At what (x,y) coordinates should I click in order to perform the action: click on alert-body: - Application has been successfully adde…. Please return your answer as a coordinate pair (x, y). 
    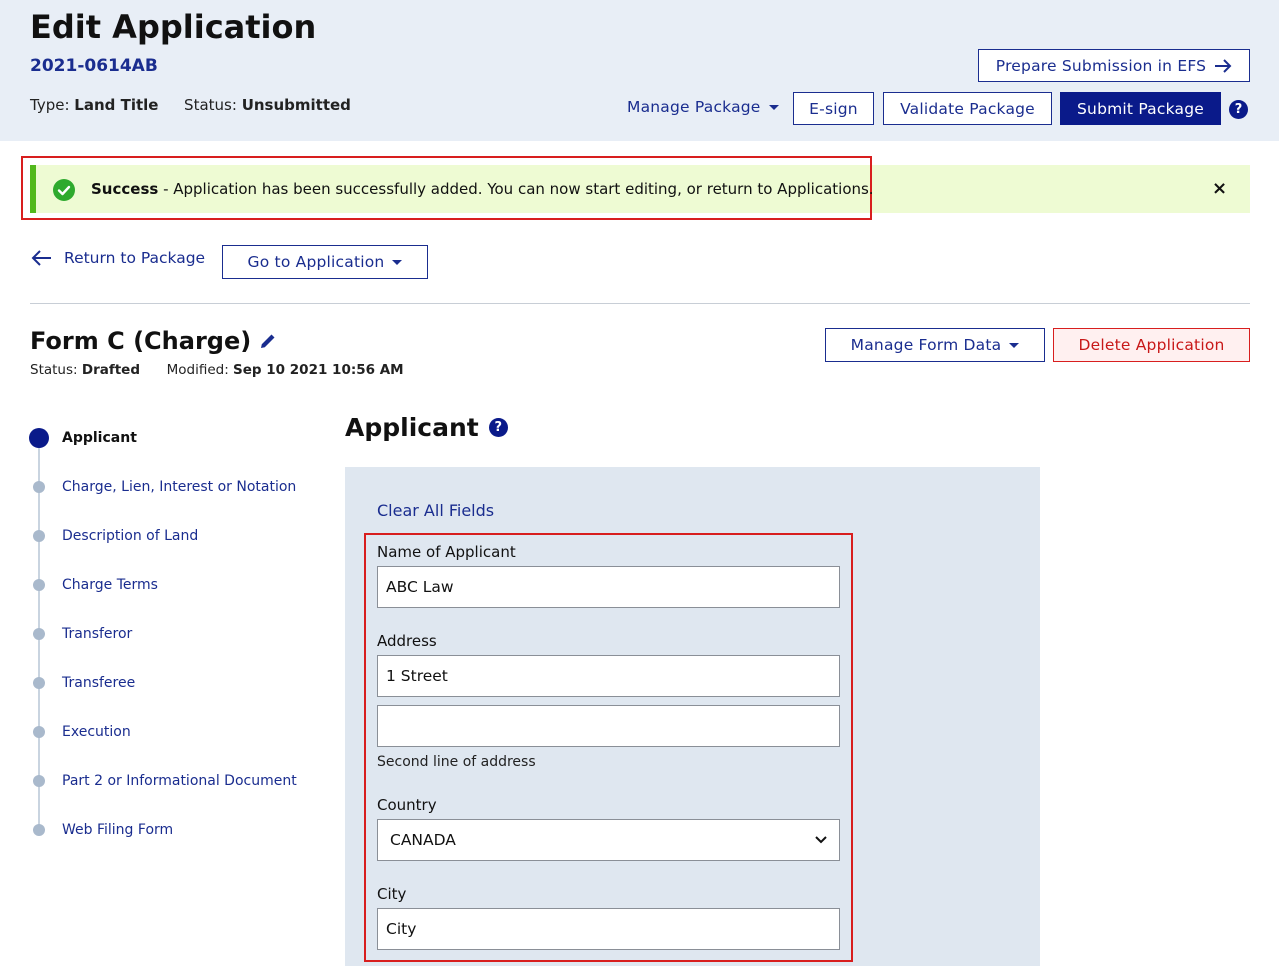
    Looking at the image, I should click on (516, 189).